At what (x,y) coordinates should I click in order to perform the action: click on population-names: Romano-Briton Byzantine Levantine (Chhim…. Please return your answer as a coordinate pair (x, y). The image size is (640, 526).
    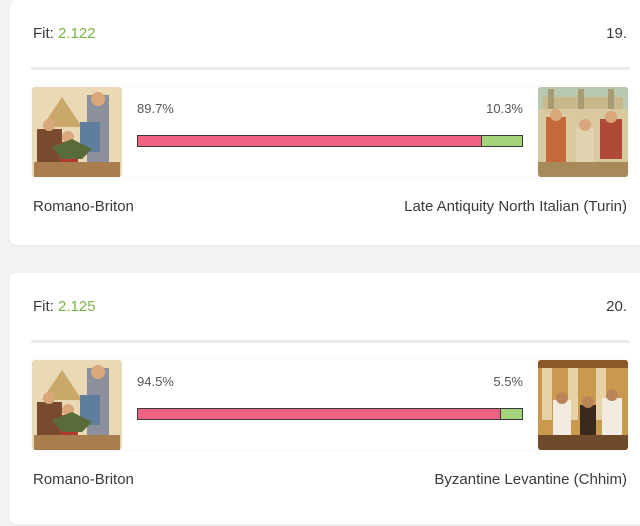
    Looking at the image, I should click on (330, 480).